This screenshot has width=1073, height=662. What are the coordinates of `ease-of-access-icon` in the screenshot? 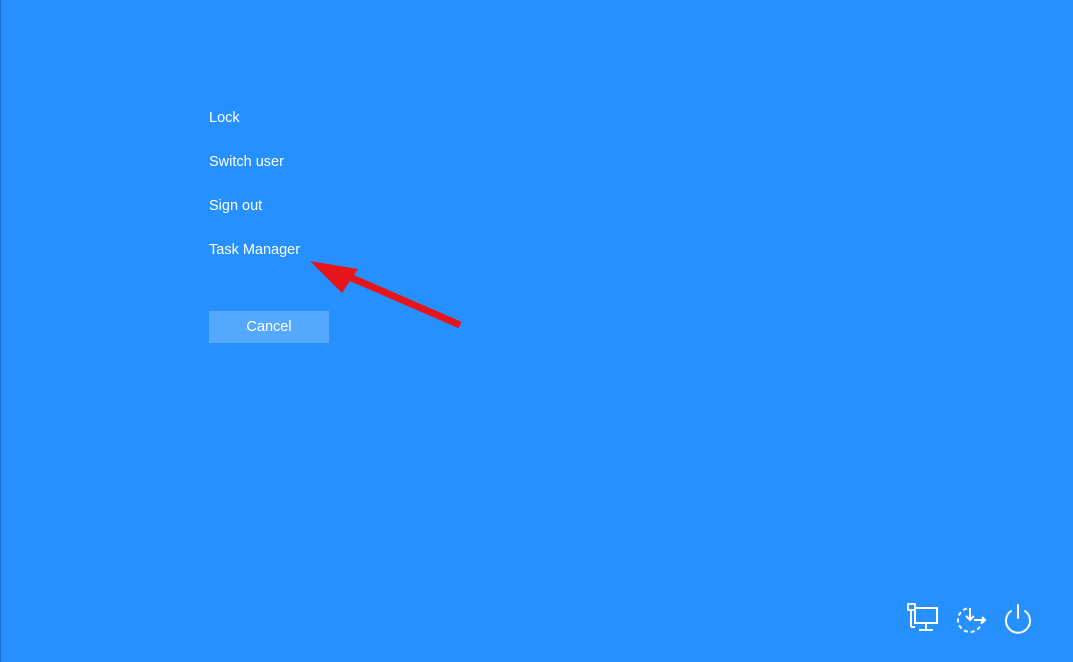 It's located at (970, 618).